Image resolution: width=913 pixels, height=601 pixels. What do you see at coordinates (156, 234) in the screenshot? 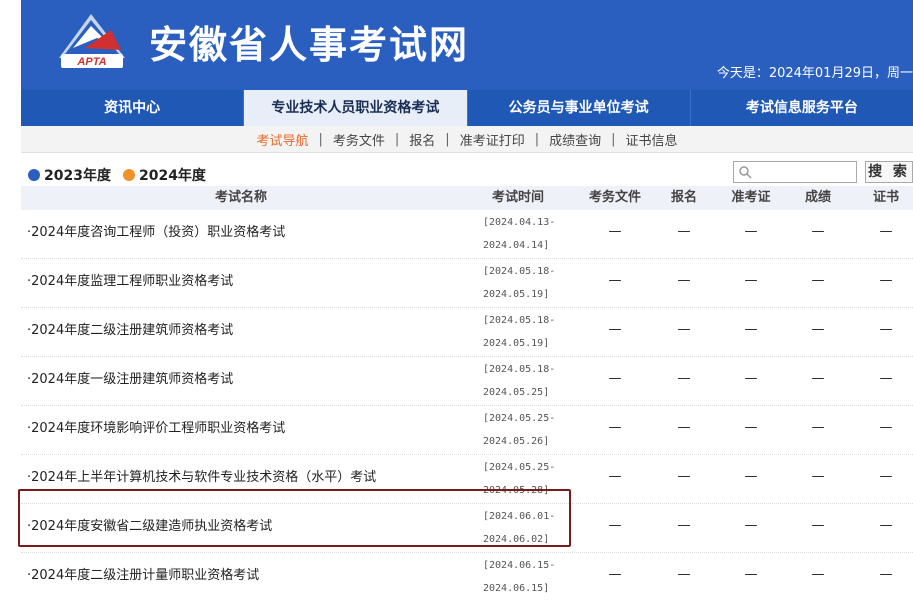
I see `exam-name-link: ·2024年度咨询工程师（投资）职业资格考试` at bounding box center [156, 234].